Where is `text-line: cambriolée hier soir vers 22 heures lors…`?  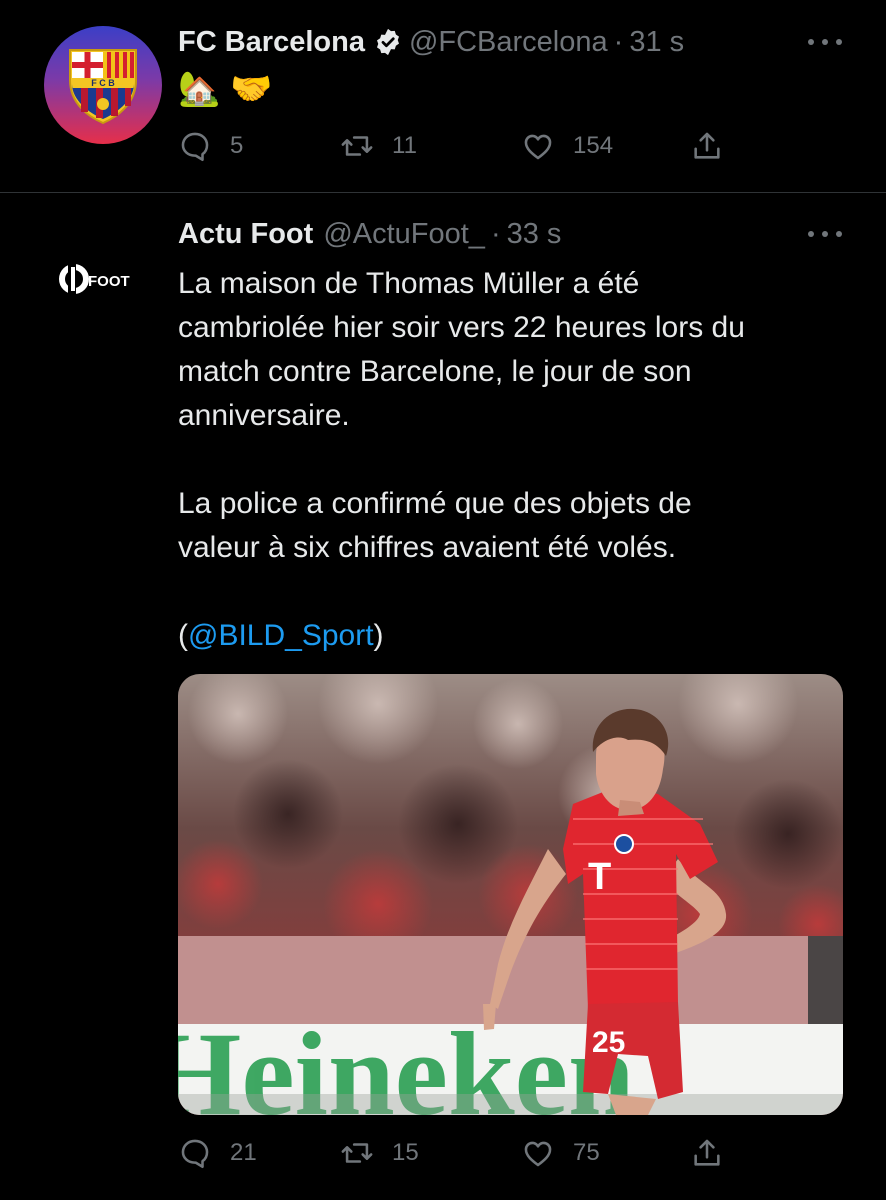 text-line: cambriolée hier soir vers 22 heures lors… is located at coordinates (461, 327).